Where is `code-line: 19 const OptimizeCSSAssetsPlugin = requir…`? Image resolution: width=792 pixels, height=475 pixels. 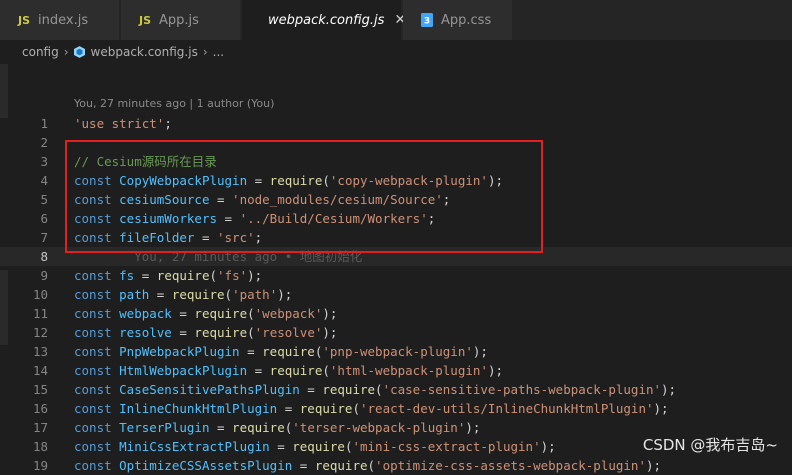
code-line: 19 const OptimizeCSSAssetsPlugin = requir… is located at coordinates (396, 465).